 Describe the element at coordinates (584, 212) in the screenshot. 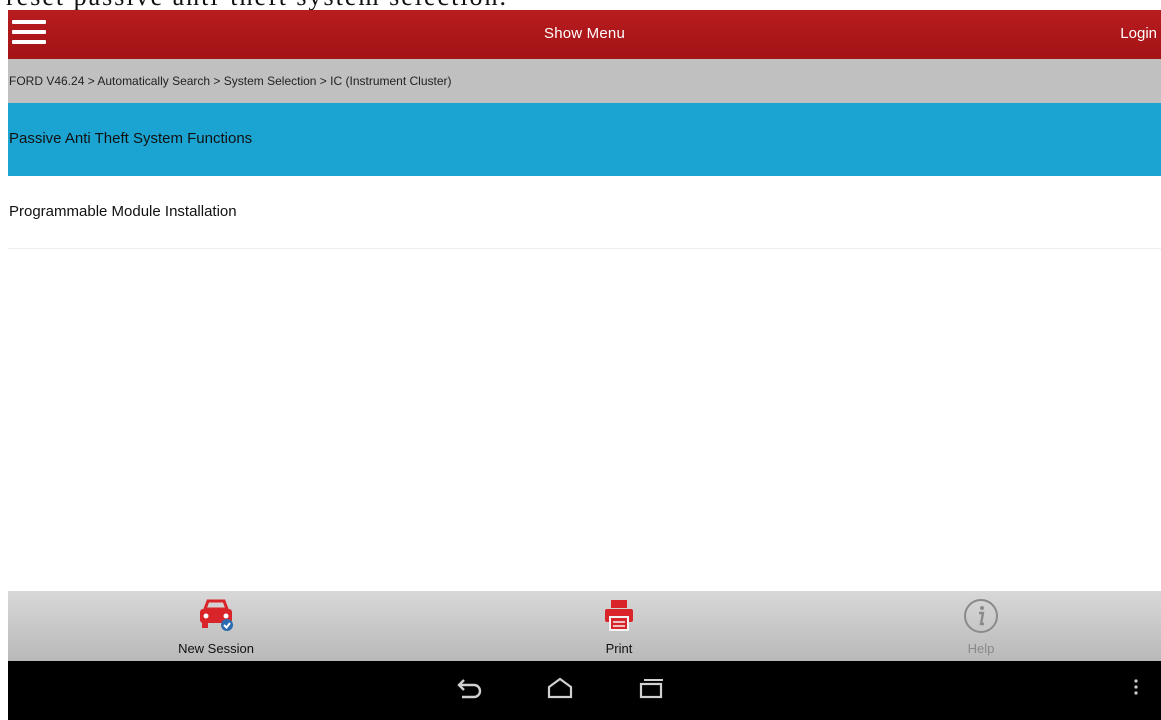

I see `list-item-programmable-module: Programmable Module Installation` at that location.